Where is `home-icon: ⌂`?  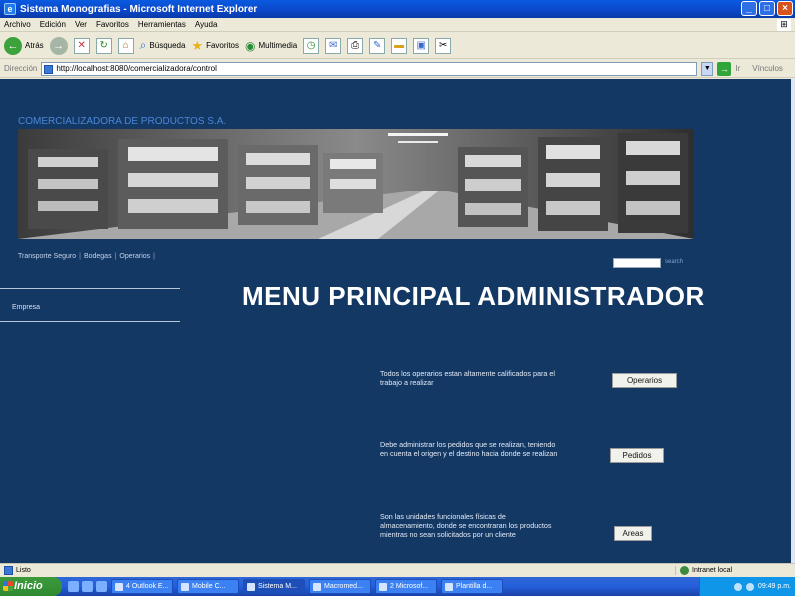
home-icon: ⌂ is located at coordinates (125, 45).